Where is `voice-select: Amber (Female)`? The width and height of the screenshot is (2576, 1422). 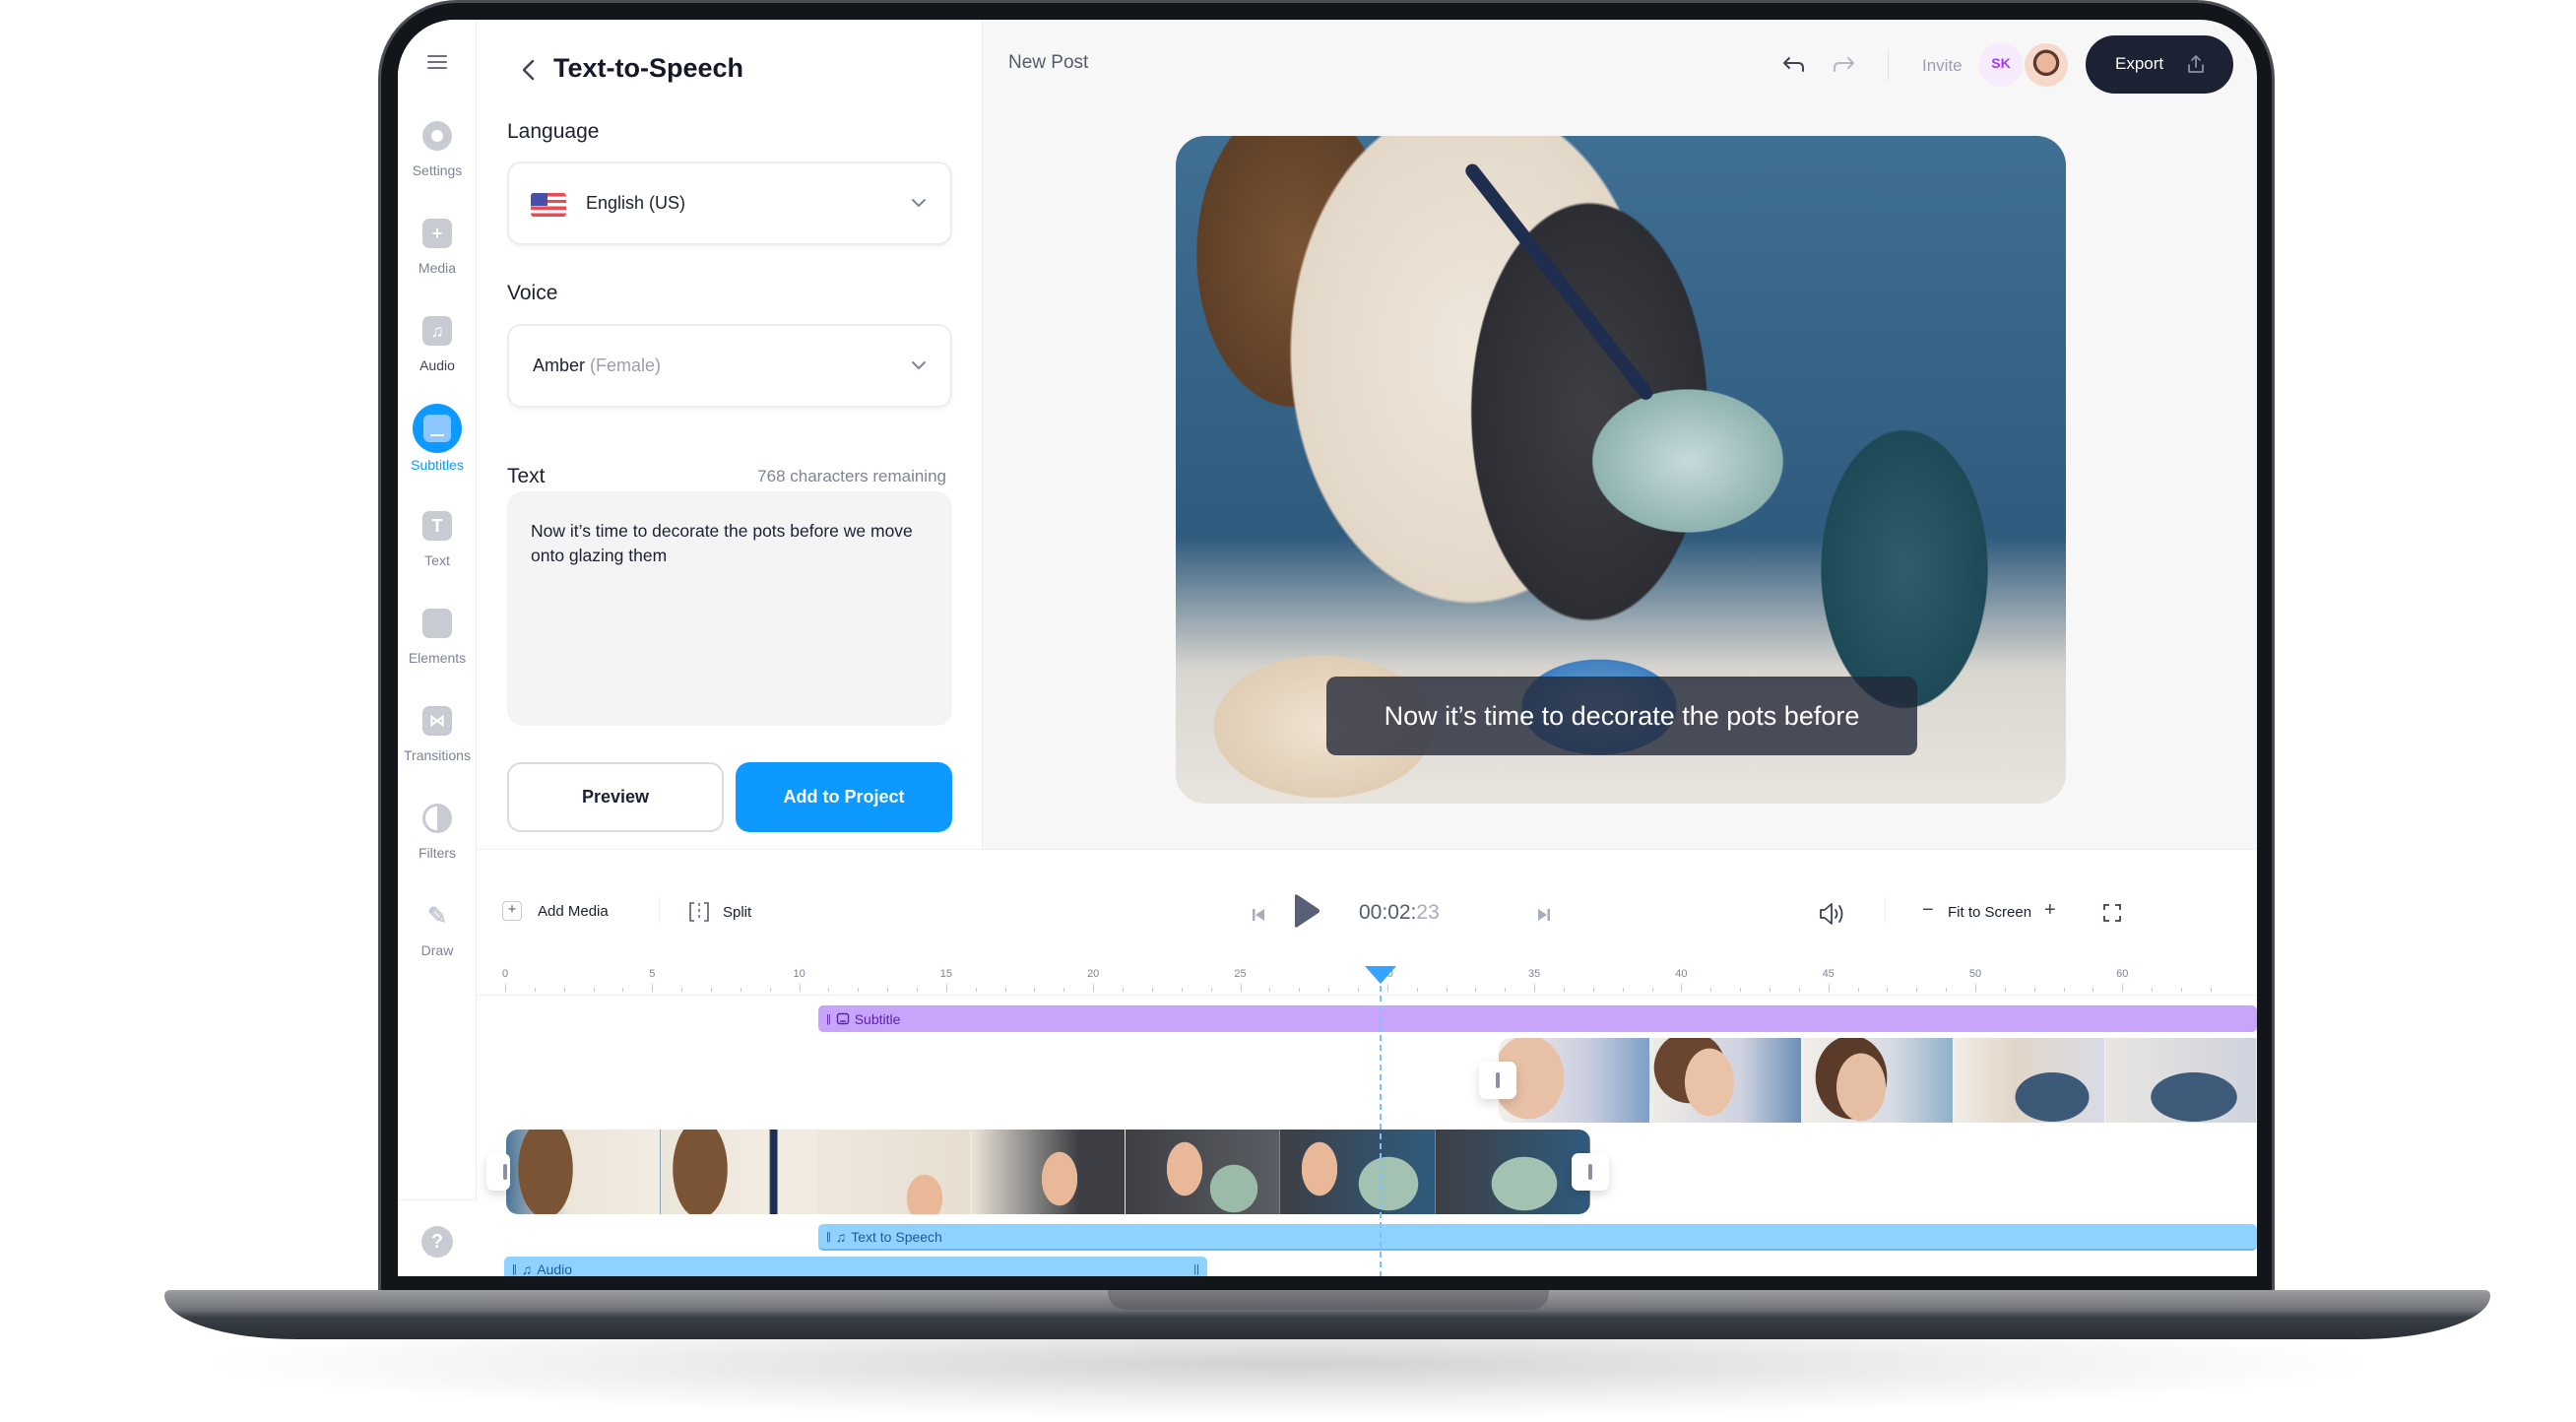
voice-select: Amber (Female) is located at coordinates (729, 366).